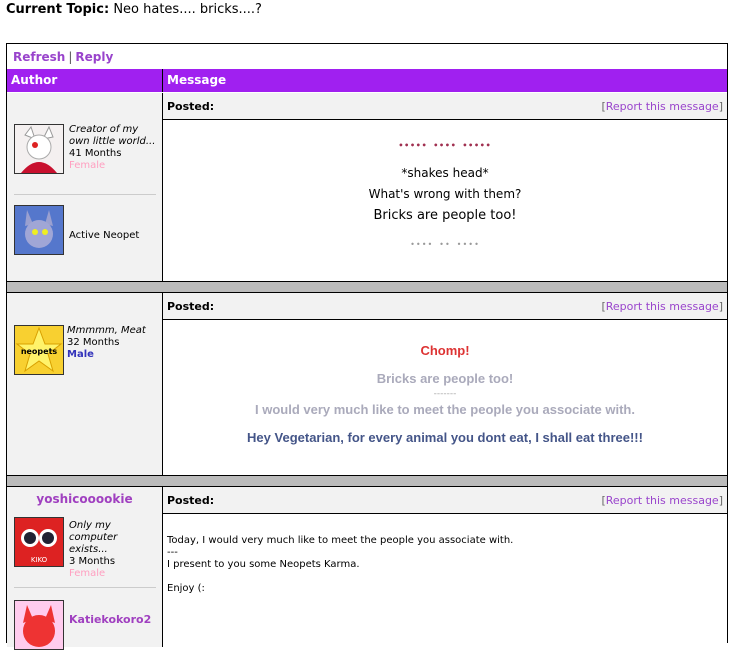 The height and width of the screenshot is (652, 737). Describe the element at coordinates (39, 560) in the screenshot. I see `svg-text: KIKO` at that location.